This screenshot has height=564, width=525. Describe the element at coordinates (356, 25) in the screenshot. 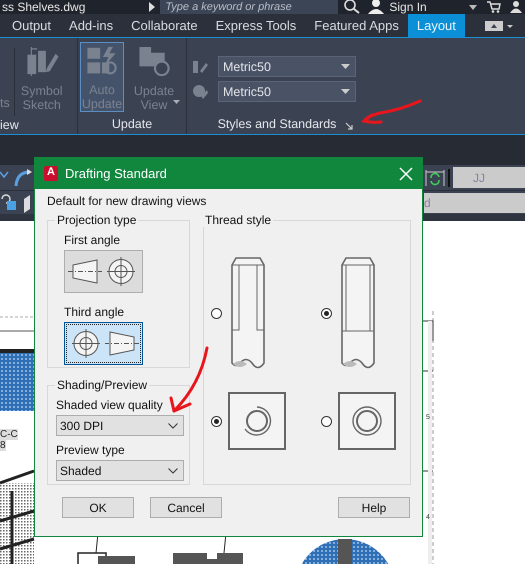

I see `ribbon-tab: Featured Apps` at that location.